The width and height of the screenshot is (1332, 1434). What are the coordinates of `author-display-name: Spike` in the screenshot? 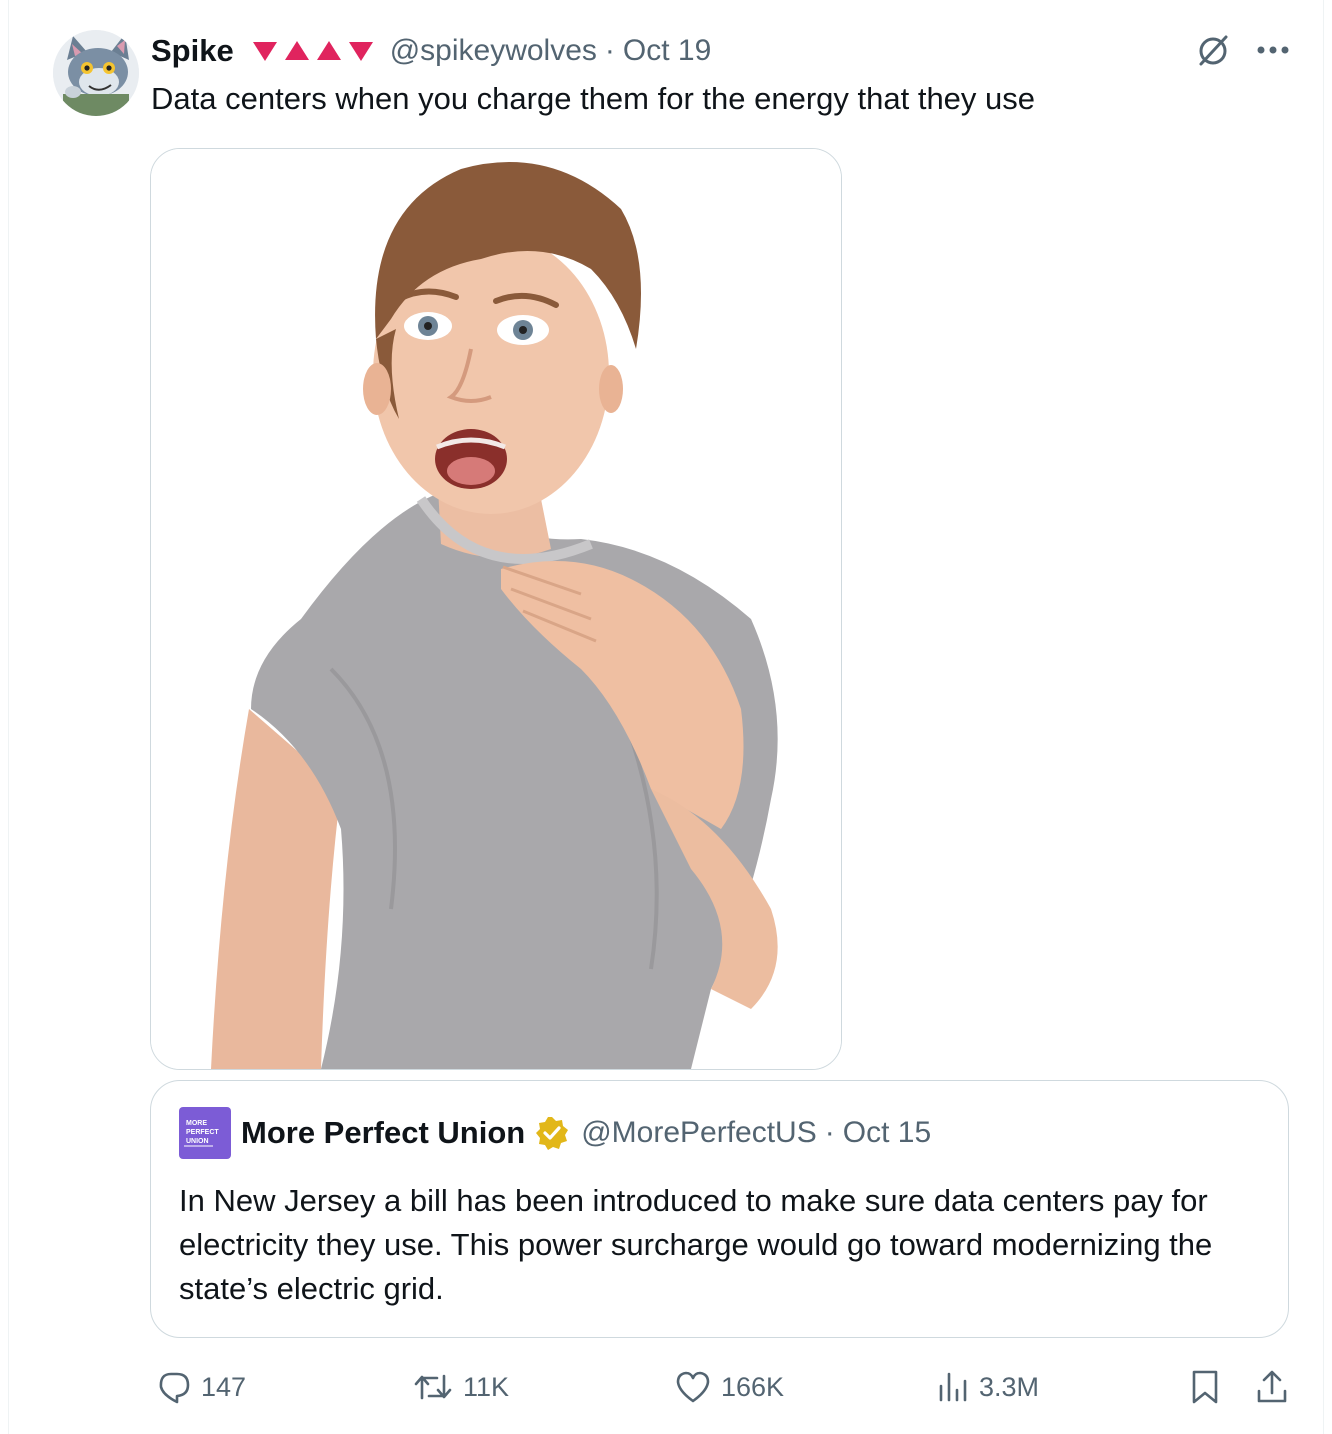 It's located at (192, 51).